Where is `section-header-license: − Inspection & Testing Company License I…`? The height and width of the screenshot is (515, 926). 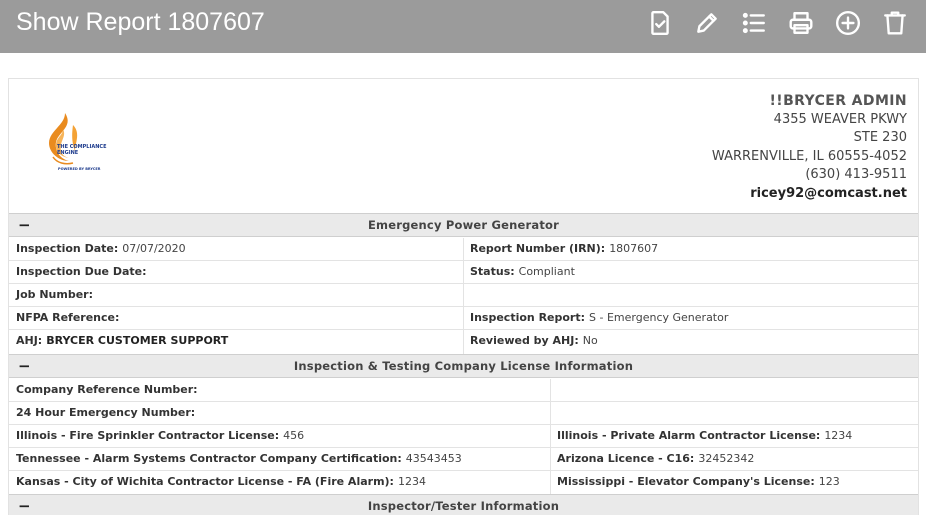
section-header-license: − Inspection & Testing Company License I… is located at coordinates (463, 366).